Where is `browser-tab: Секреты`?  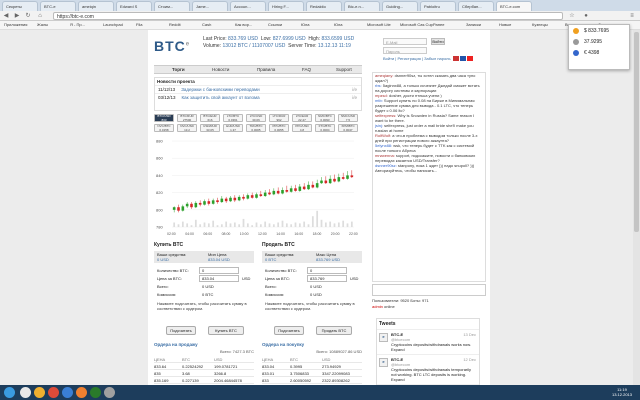 browser-tab: Секреты is located at coordinates (20, 6).